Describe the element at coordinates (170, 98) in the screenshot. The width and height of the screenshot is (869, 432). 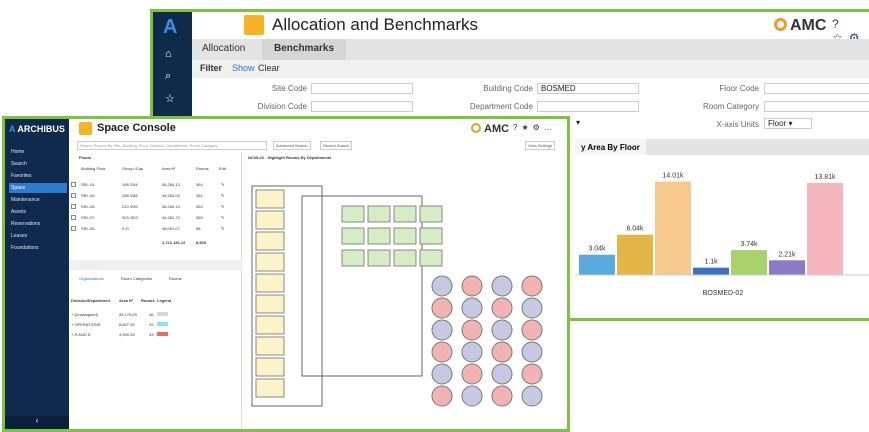
I see `star-icon: ☆` at that location.